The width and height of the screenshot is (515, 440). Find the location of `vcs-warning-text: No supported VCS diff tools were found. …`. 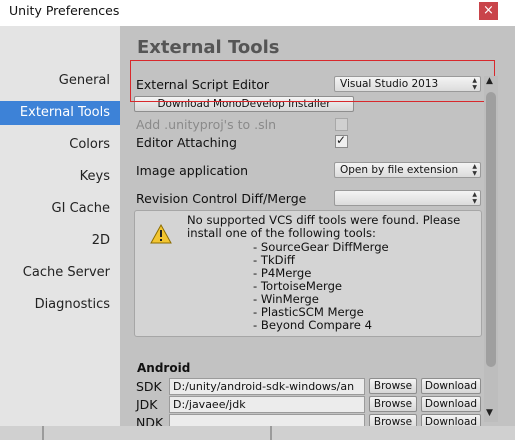

vcs-warning-text: No supported VCS diff tools were found. … is located at coordinates (323, 227).